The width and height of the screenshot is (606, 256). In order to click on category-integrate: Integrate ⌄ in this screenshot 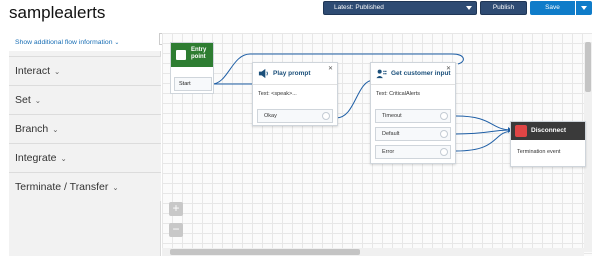, I will do `click(85, 157)`.